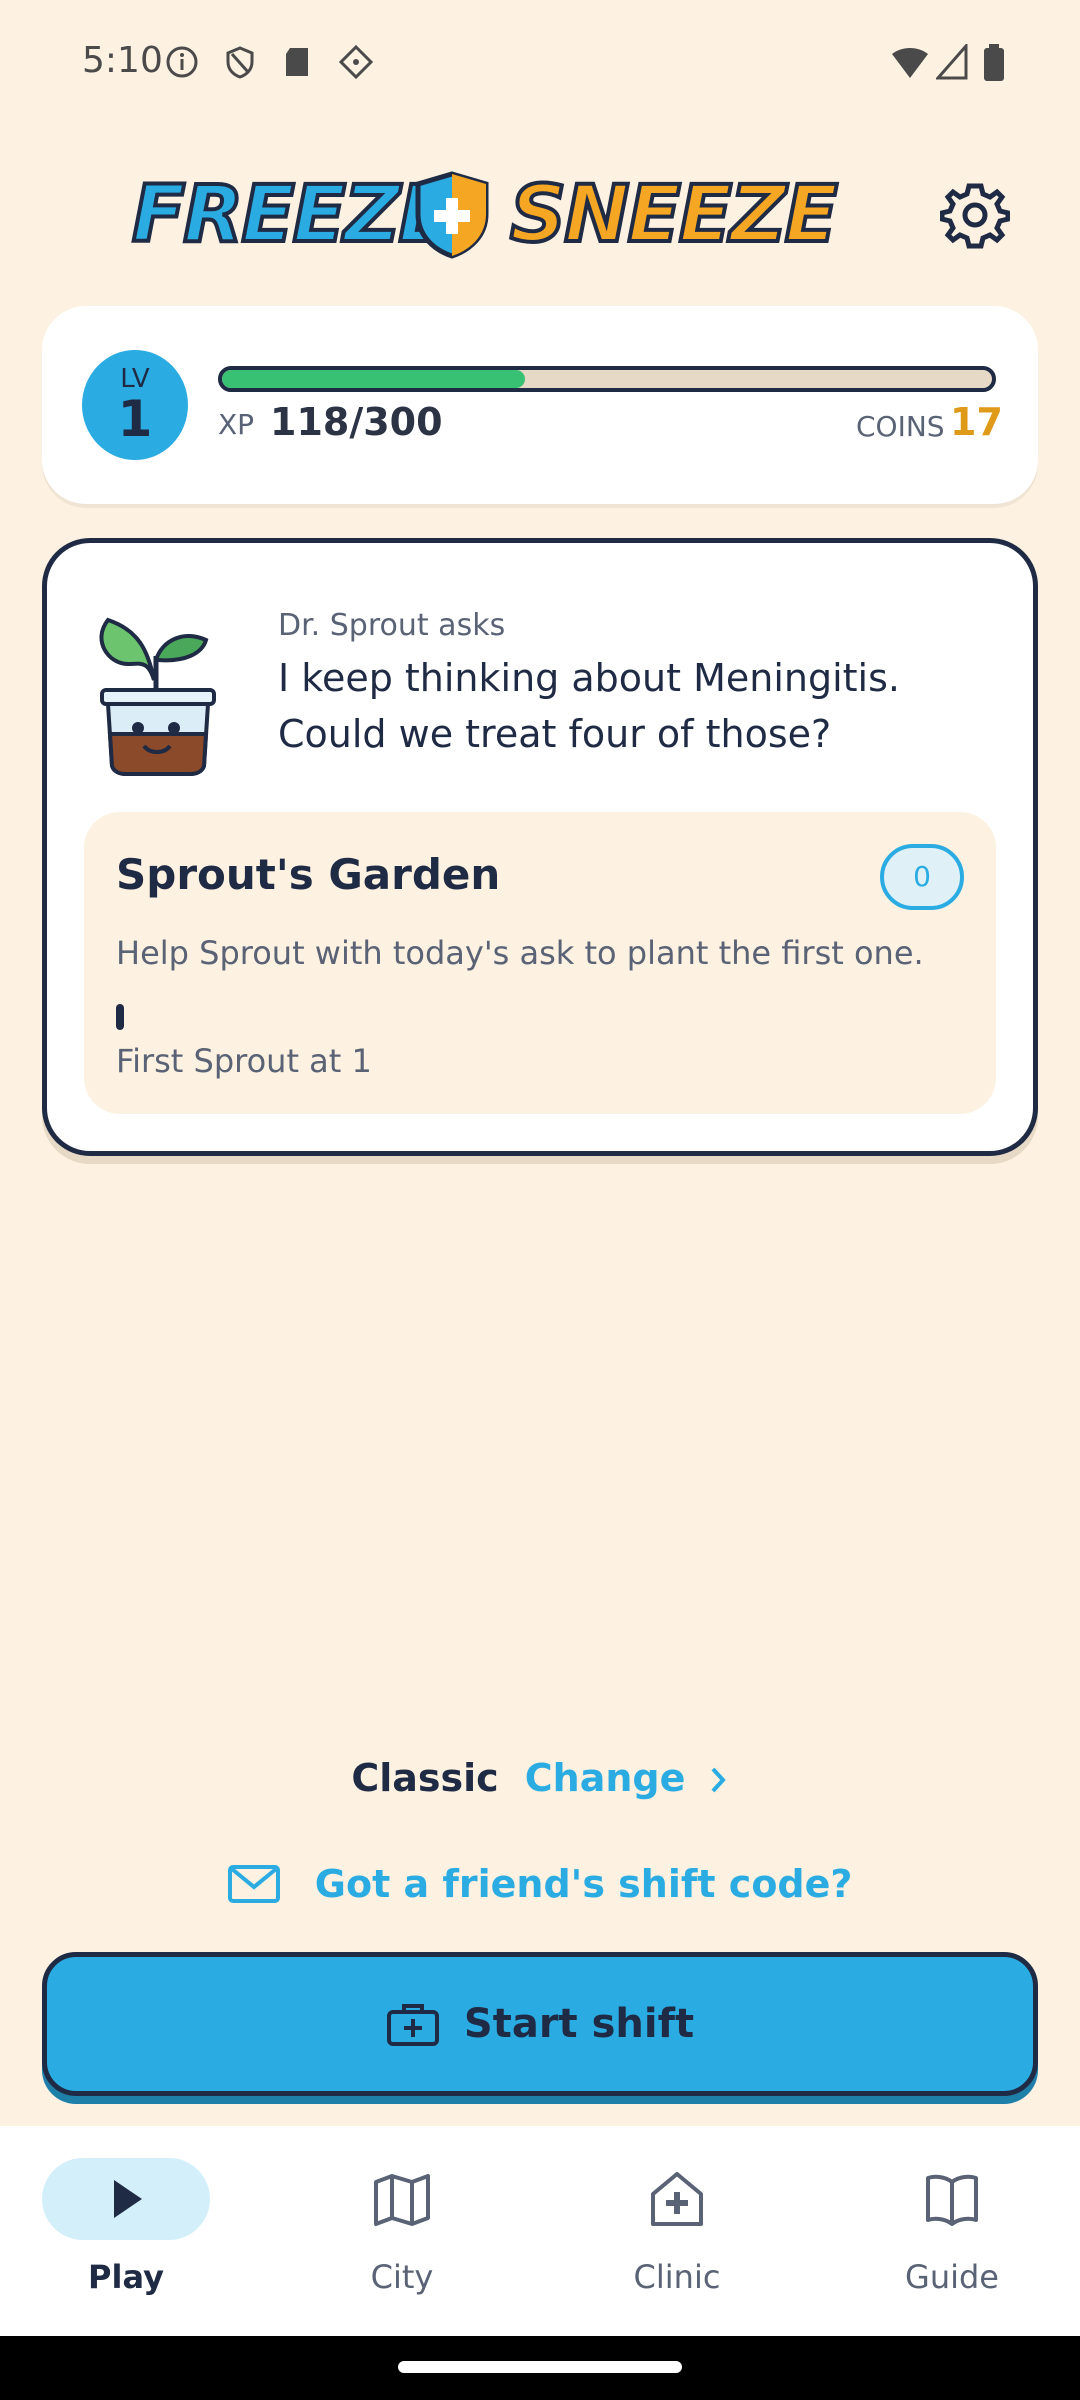  I want to click on play-icon, so click(128, 2199).